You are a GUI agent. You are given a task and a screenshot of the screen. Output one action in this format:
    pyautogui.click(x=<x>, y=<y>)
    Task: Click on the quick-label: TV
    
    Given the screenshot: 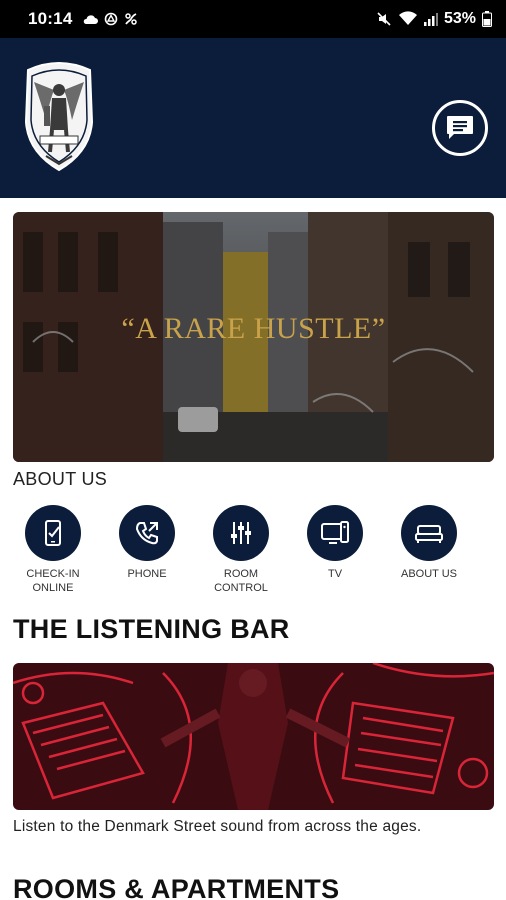 What is the action you would take?
    pyautogui.click(x=335, y=574)
    